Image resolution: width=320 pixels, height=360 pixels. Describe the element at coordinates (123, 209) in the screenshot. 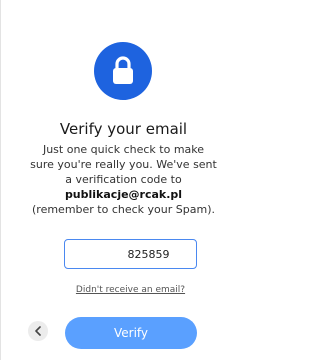

I see `instructions-line-5: (remember to check your Spam).` at that location.